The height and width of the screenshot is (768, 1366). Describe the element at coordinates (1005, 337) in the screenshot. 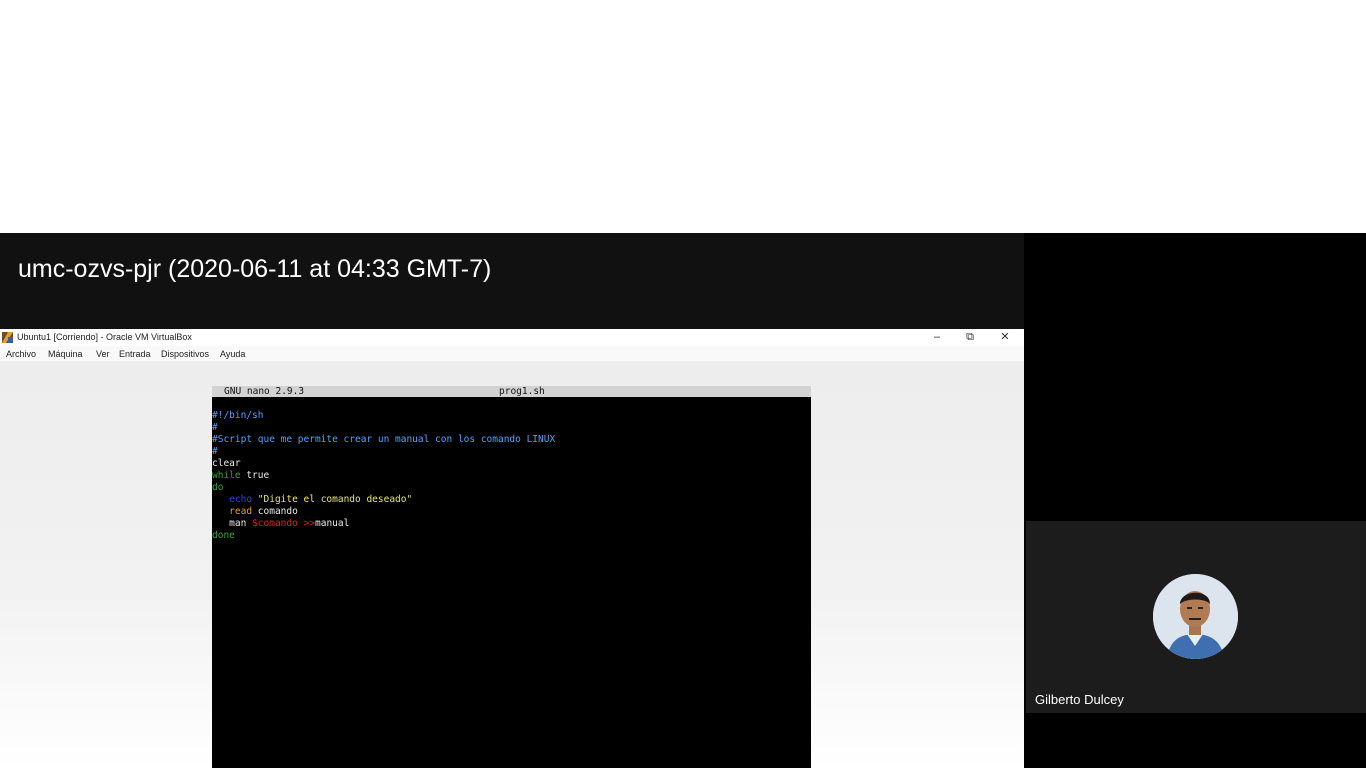

I see `close-button: ✕` at that location.